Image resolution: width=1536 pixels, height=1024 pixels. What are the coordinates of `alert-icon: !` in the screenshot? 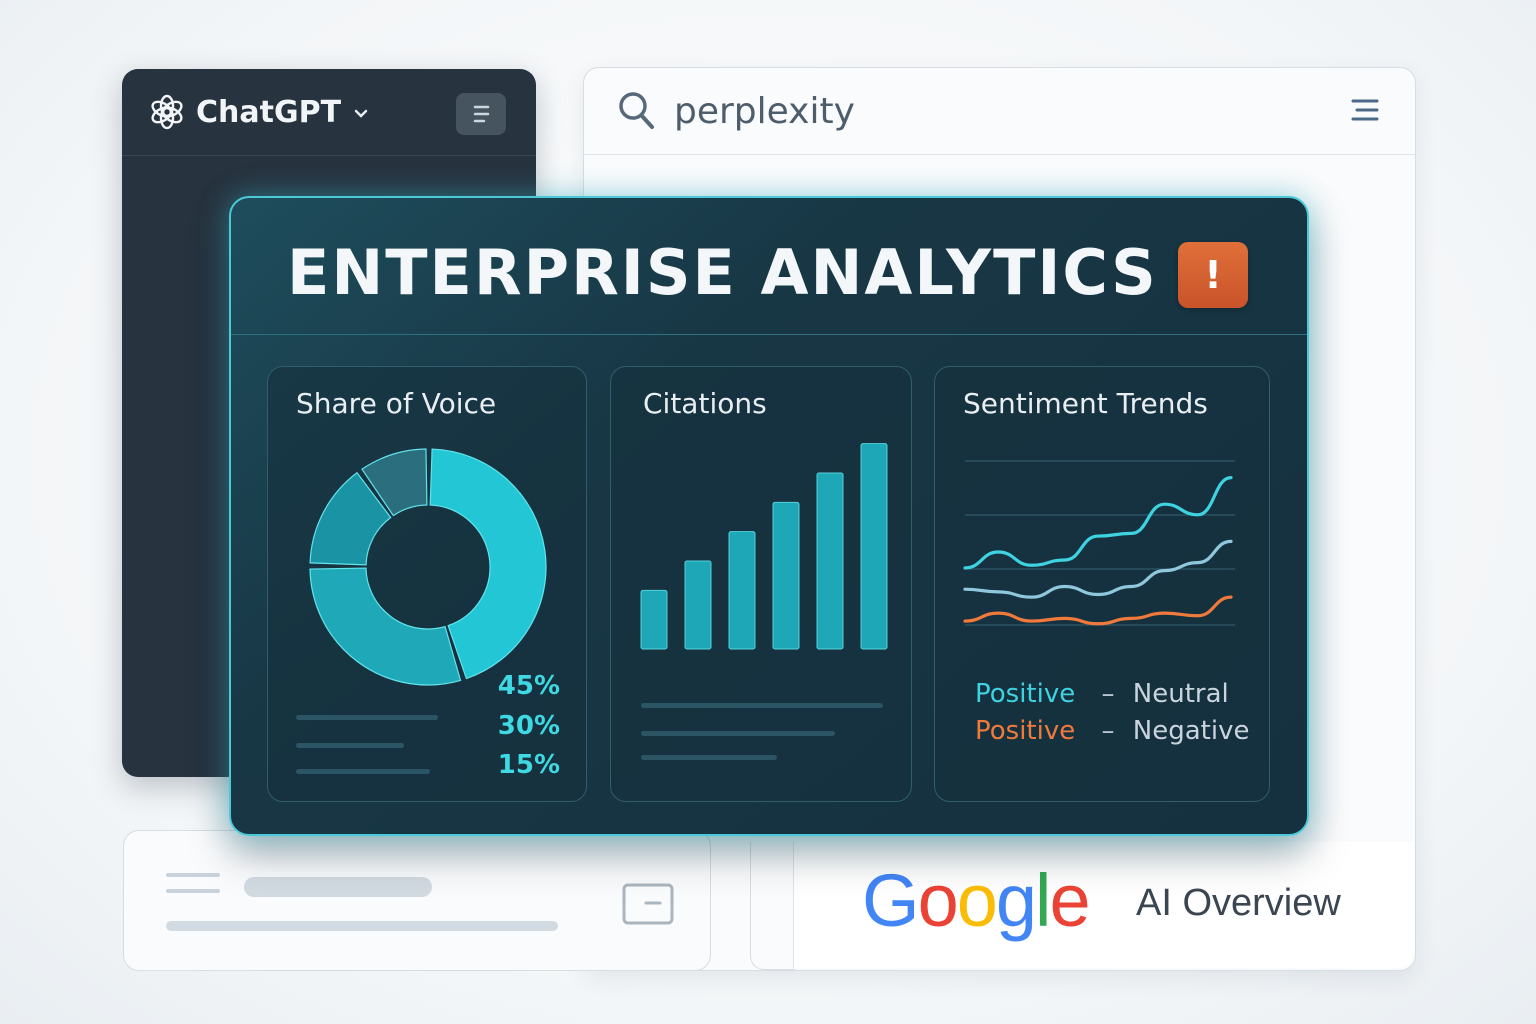 It's located at (1213, 275).